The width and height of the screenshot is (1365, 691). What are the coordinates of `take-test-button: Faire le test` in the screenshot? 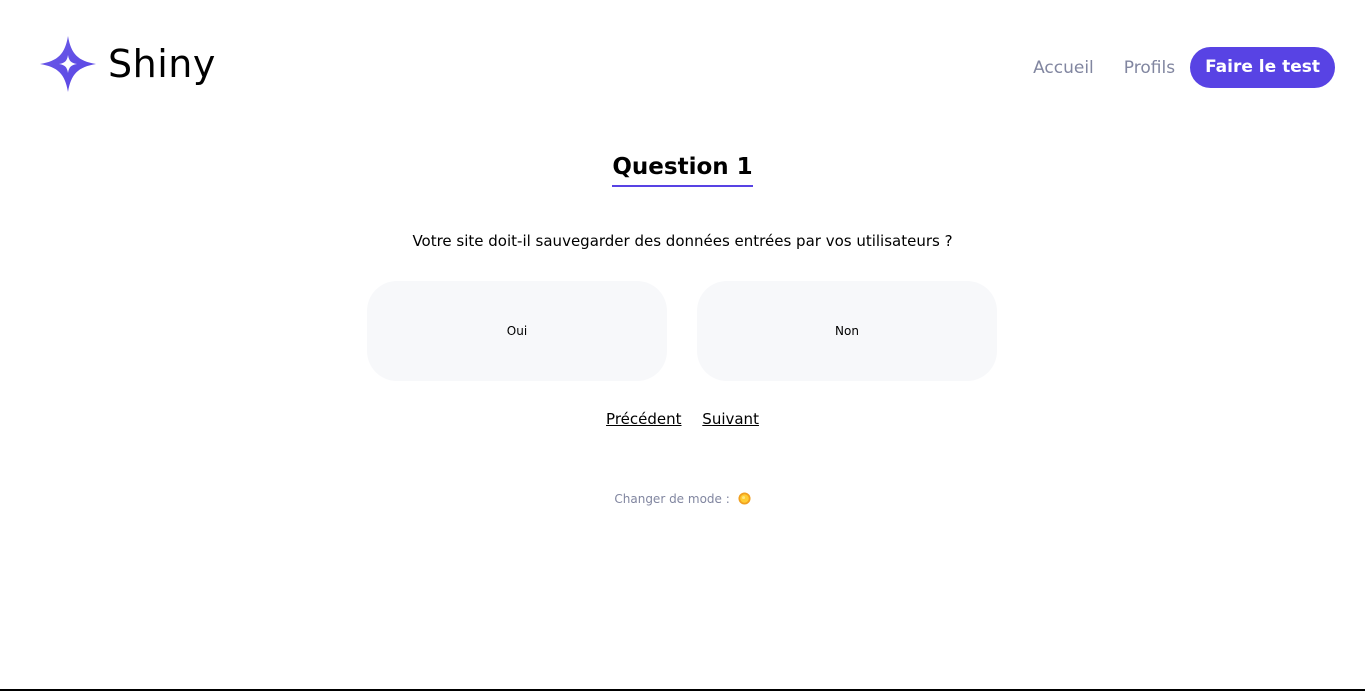 It's located at (1262, 67).